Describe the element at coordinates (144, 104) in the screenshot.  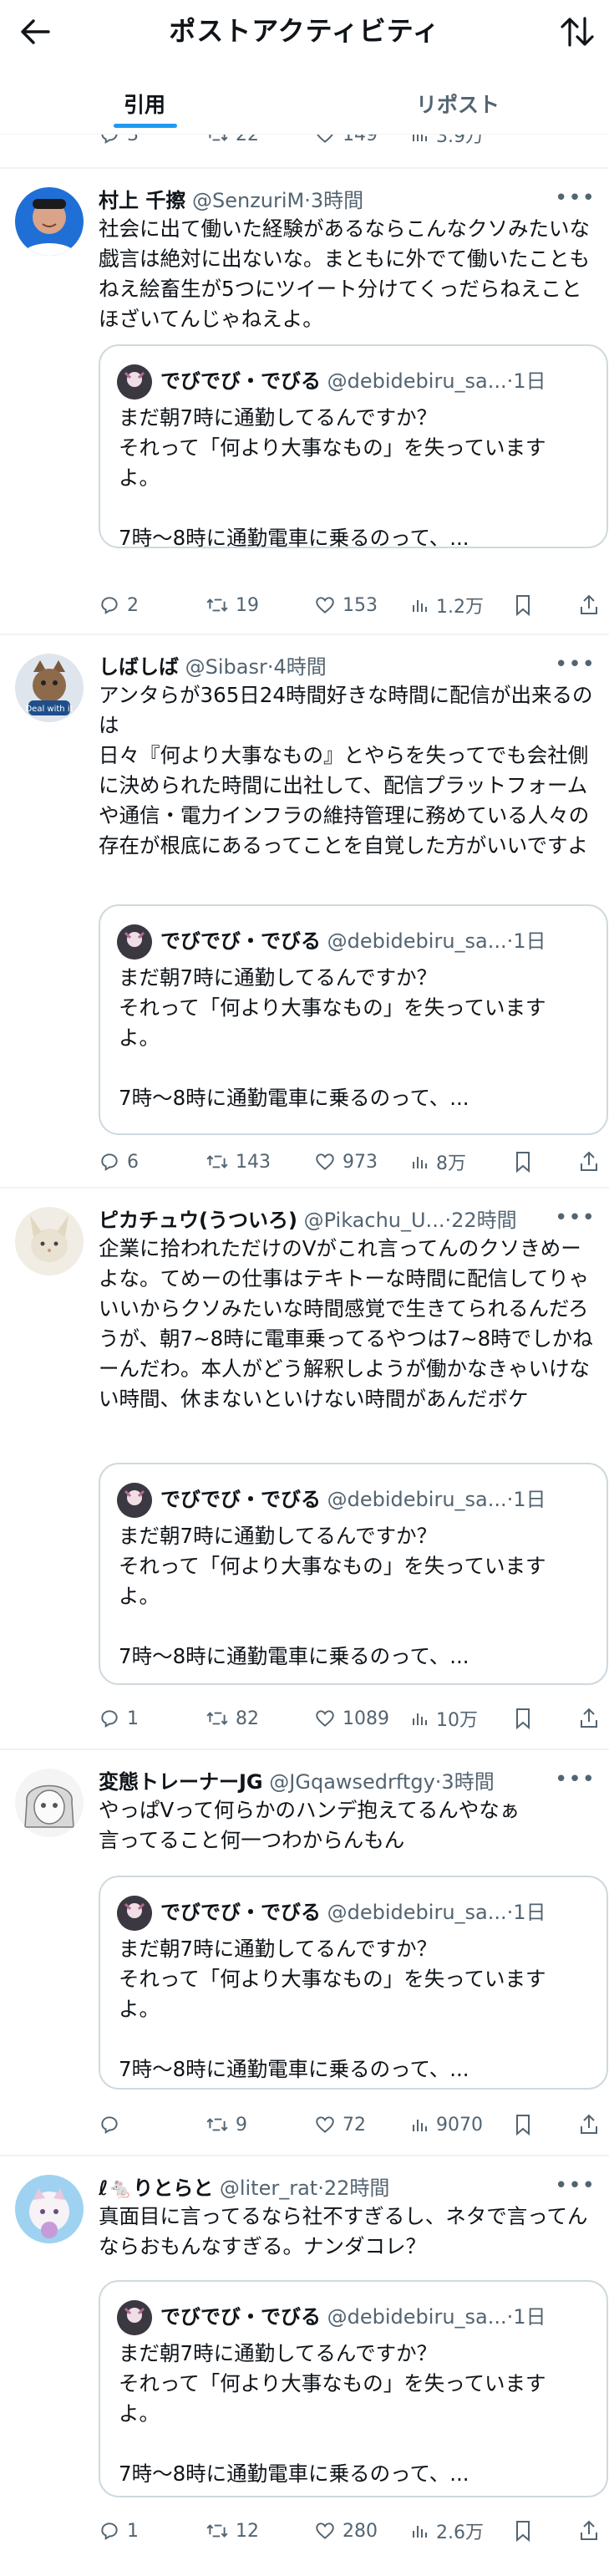
I see `tab-quotes: 引用` at that location.